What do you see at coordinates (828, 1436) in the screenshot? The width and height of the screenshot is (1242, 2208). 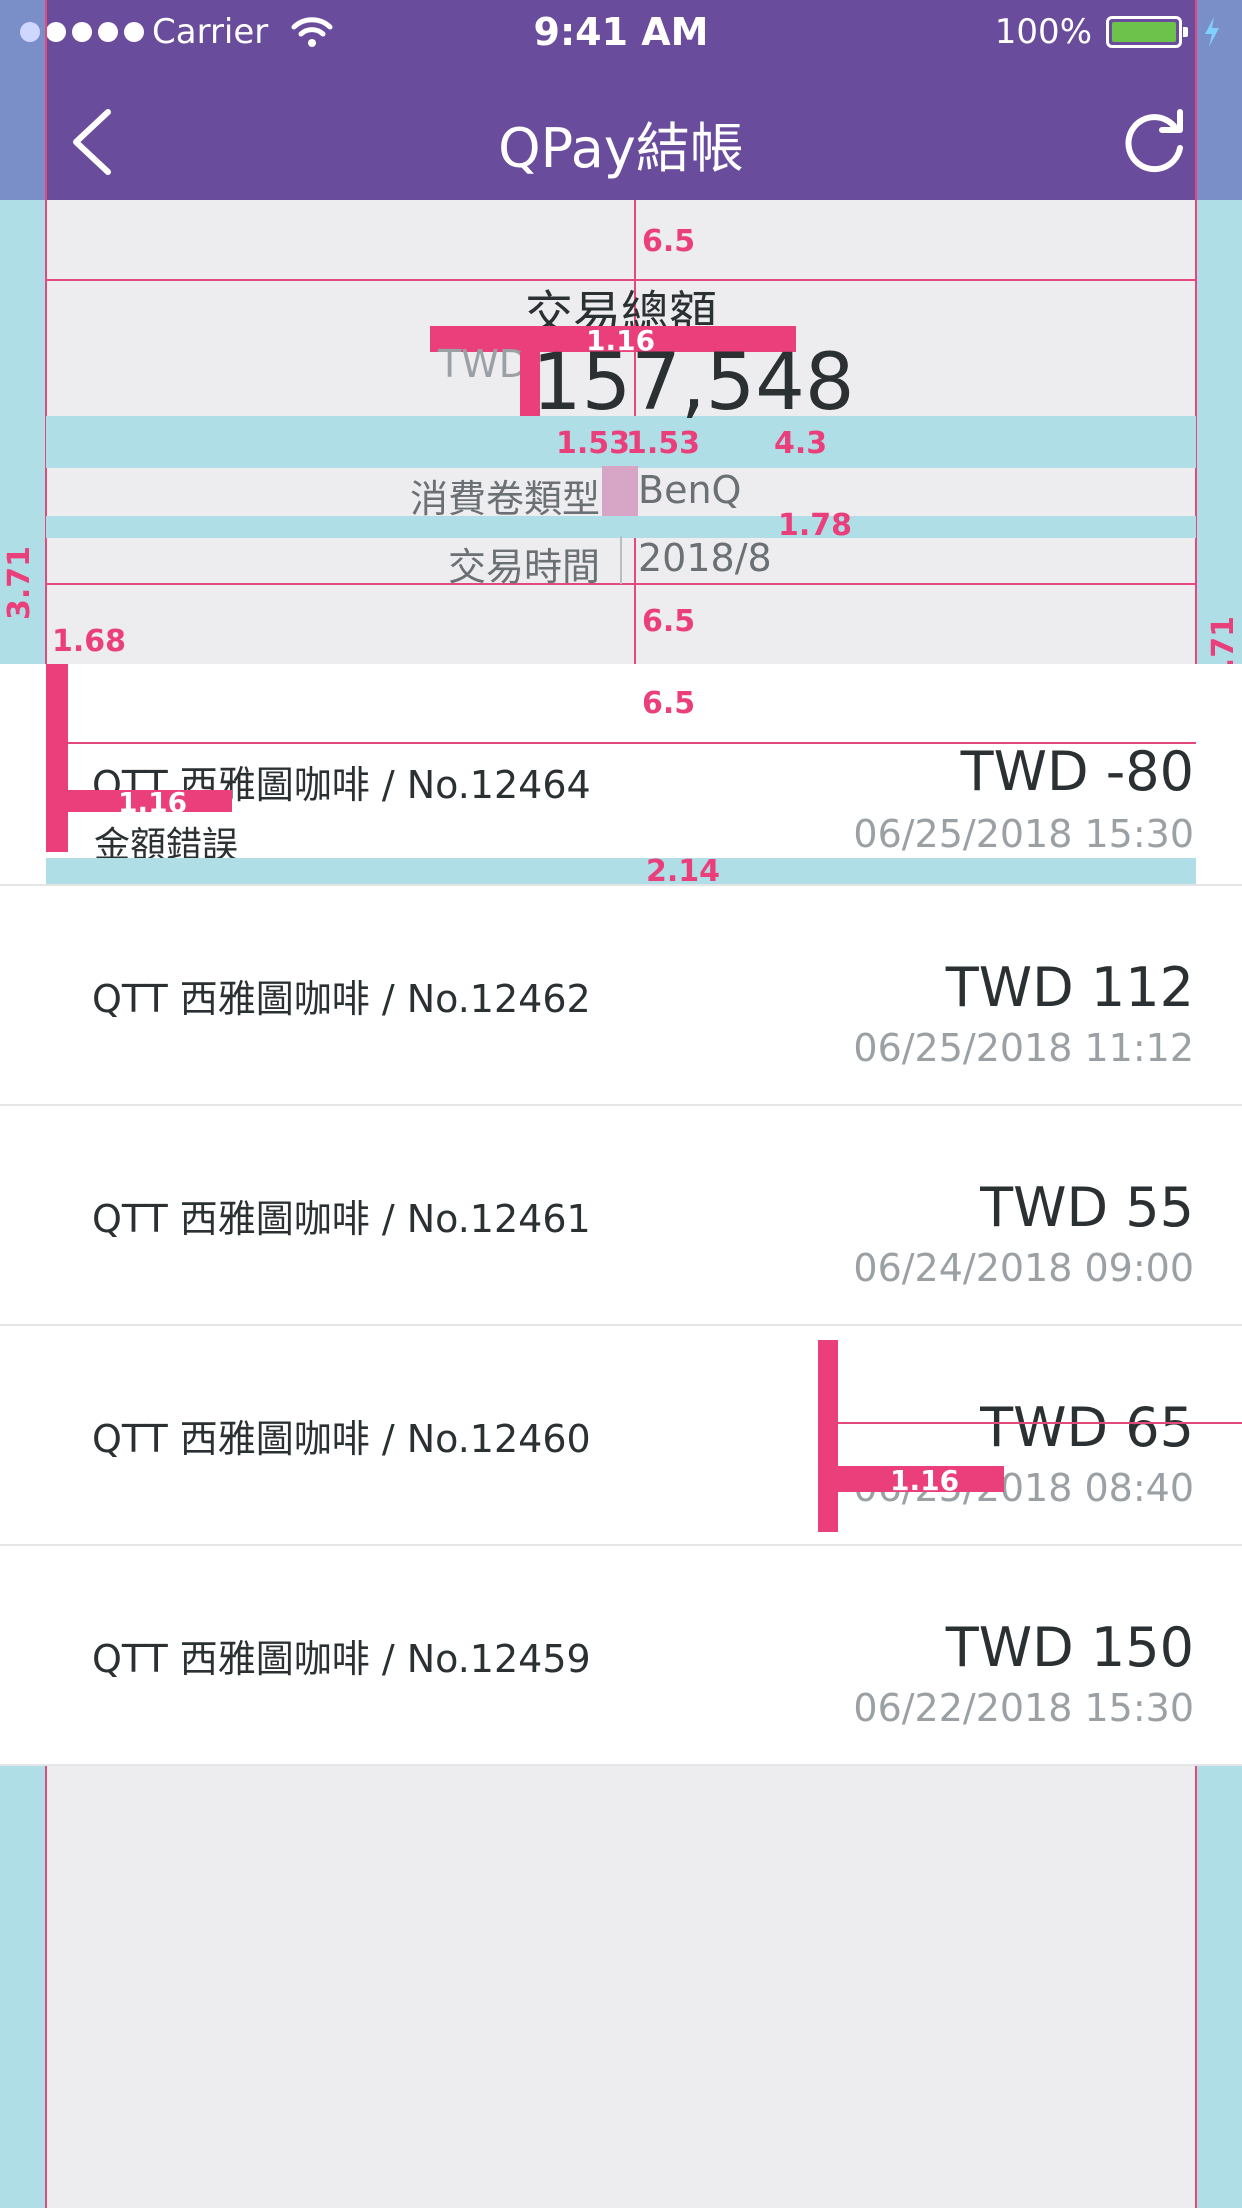 I see `amount-gap-vertical` at bounding box center [828, 1436].